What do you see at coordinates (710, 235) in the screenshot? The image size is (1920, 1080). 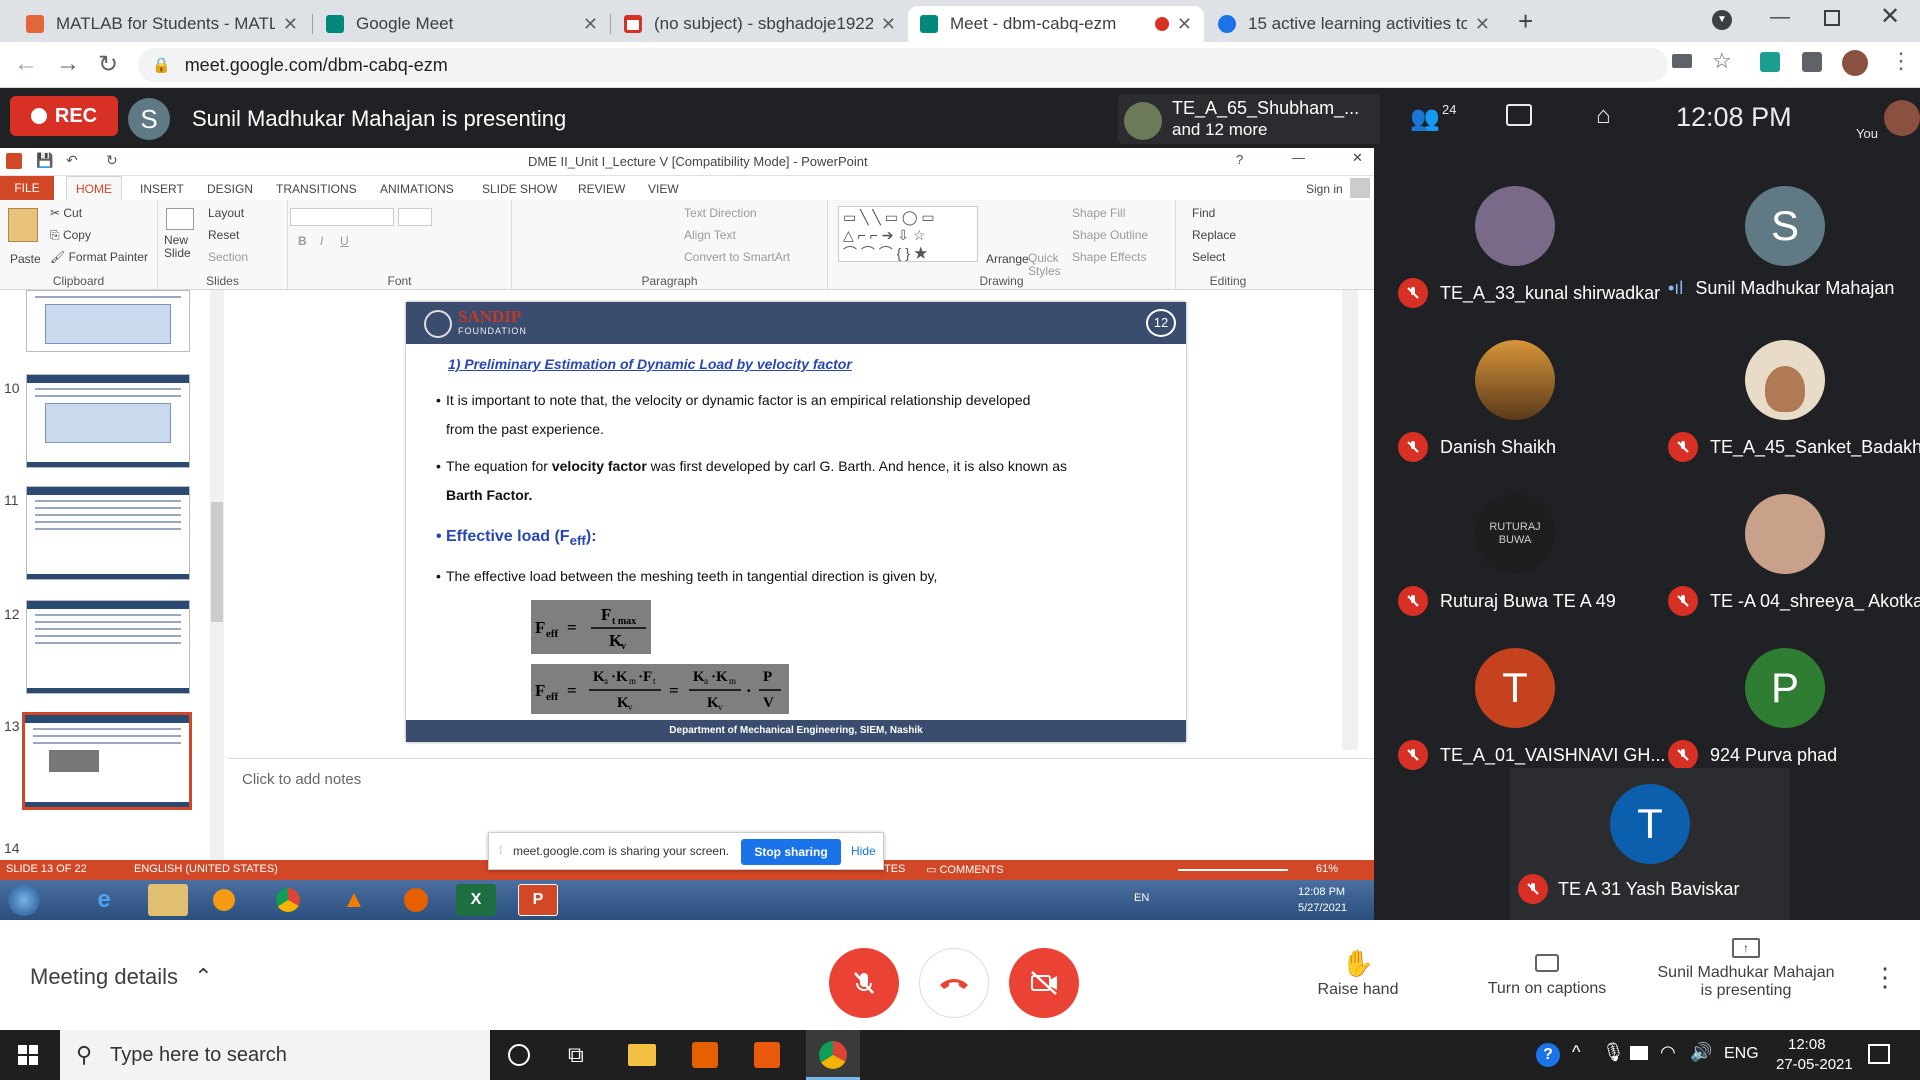 I see `align-text-button: Align Text` at bounding box center [710, 235].